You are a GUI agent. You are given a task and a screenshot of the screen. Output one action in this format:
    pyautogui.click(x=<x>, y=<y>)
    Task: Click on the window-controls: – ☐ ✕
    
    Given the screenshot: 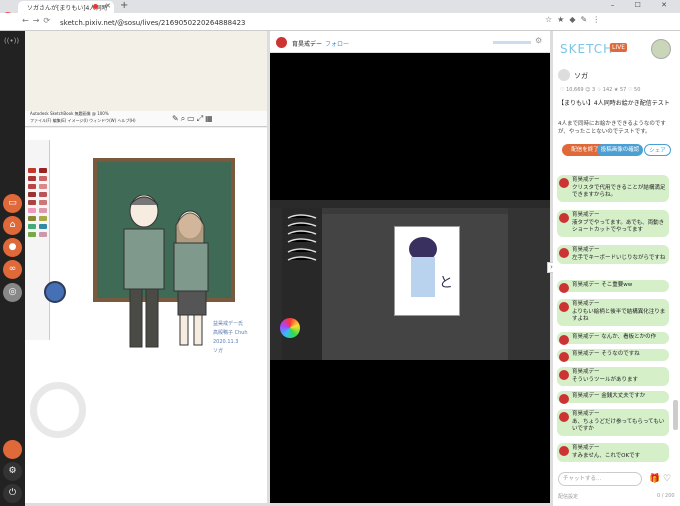 What is the action you would take?
    pyautogui.click(x=643, y=5)
    